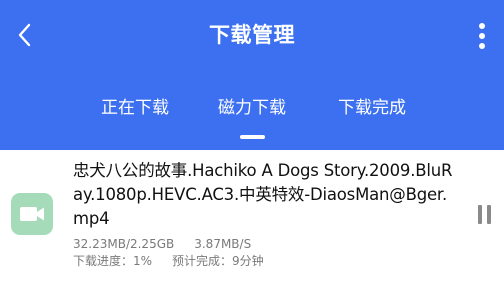  I want to click on back-button, so click(26, 35).